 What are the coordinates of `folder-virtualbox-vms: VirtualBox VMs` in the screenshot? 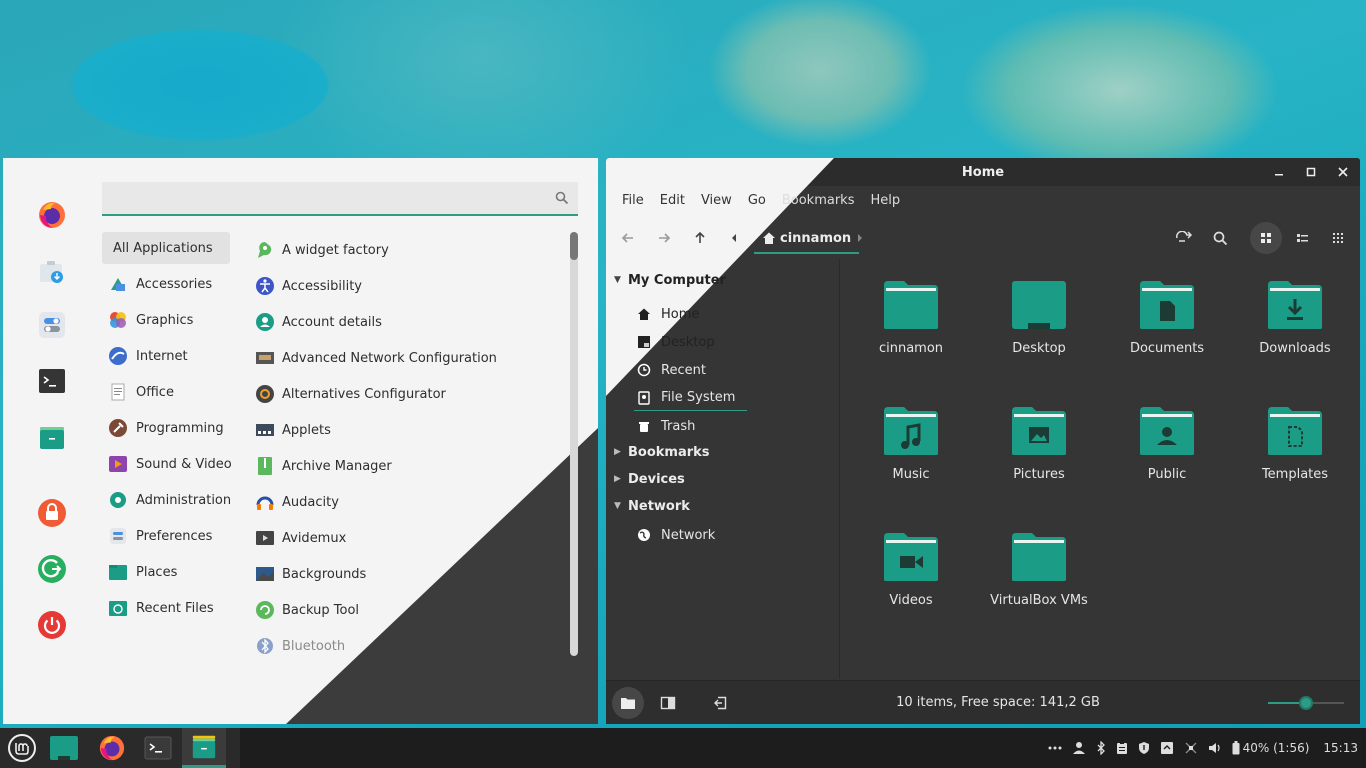 It's located at (1039, 586).